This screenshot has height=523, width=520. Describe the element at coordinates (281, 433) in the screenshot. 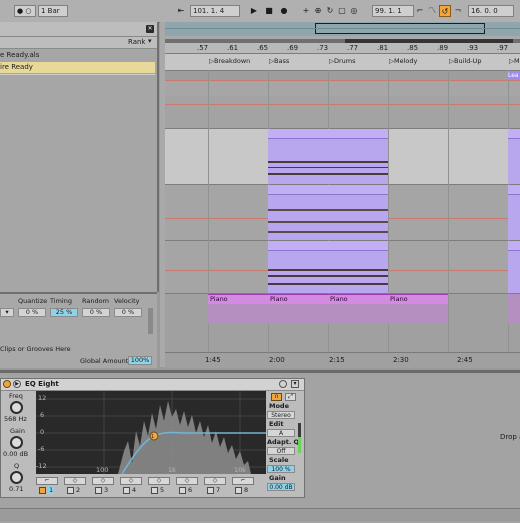

I see `edit-select: A` at that location.